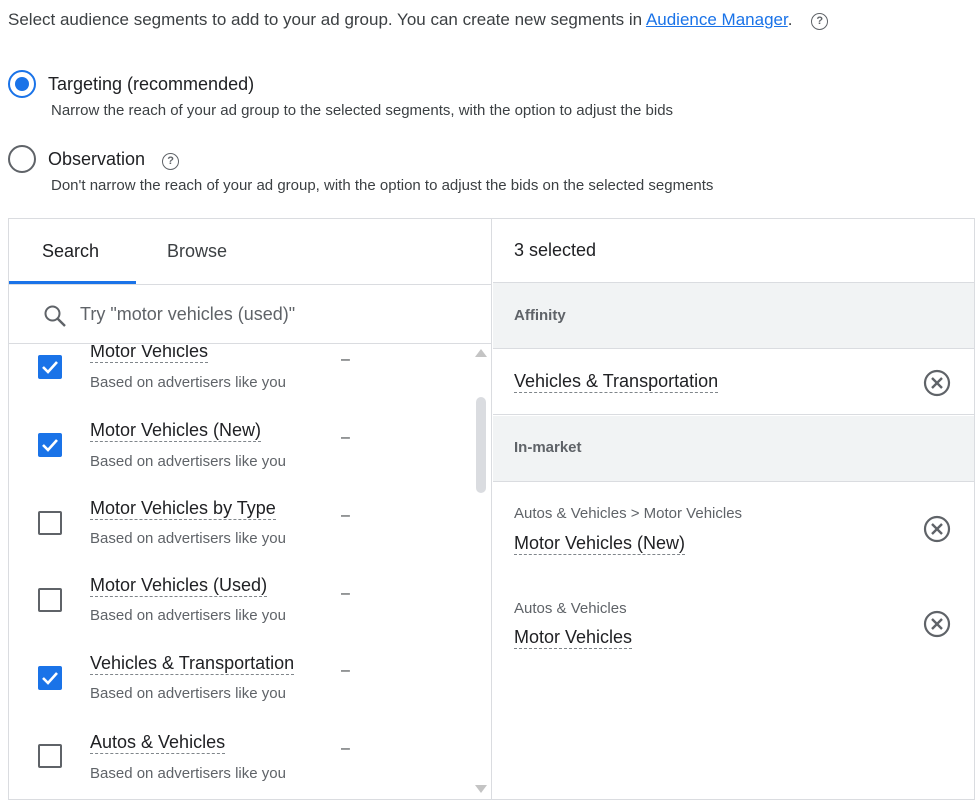  What do you see at coordinates (158, 743) in the screenshot?
I see `item-title: Autos & Vehicles` at bounding box center [158, 743].